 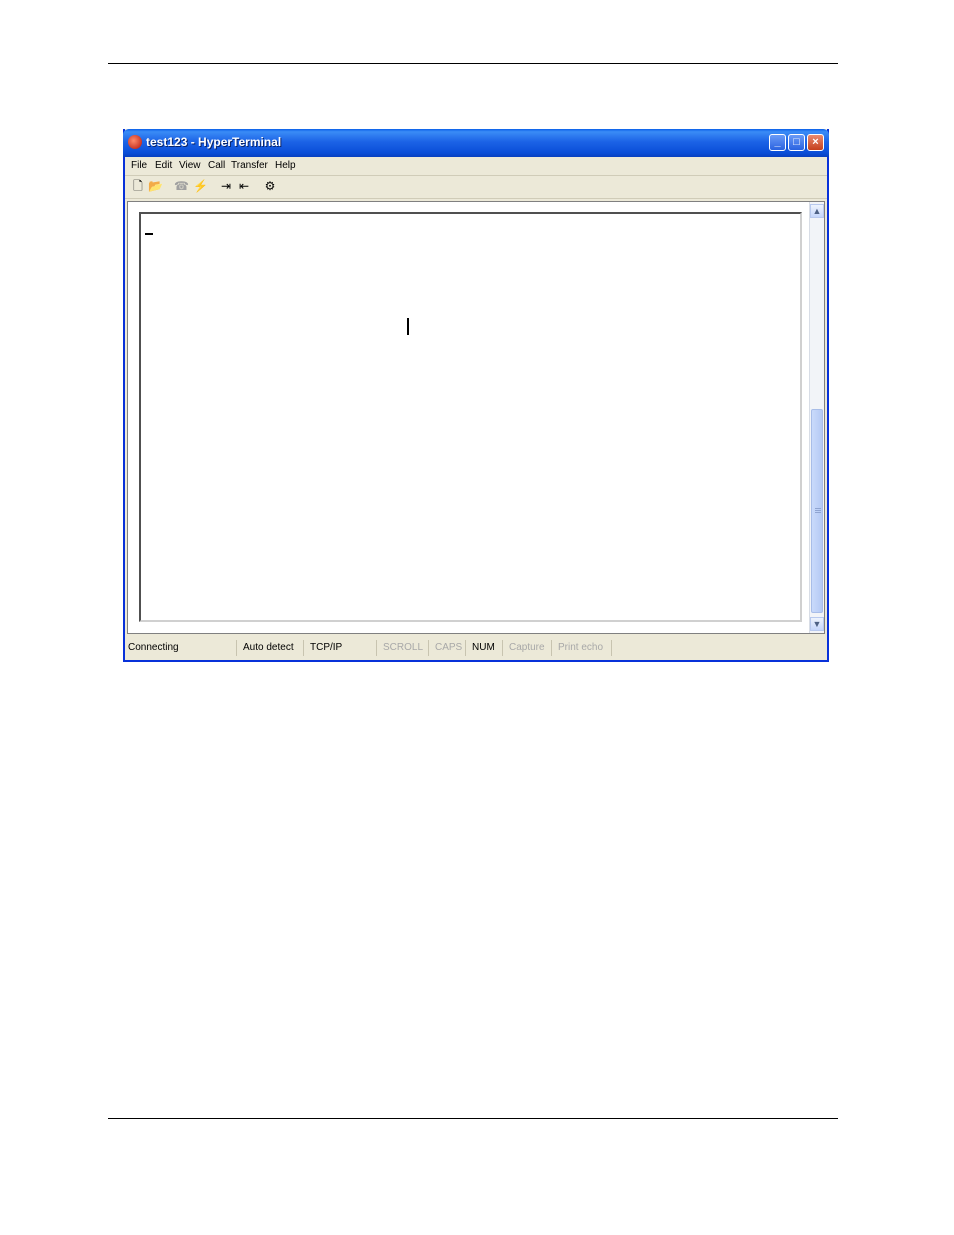 What do you see at coordinates (181, 186) in the screenshot?
I see `call-icon: ☎` at bounding box center [181, 186].